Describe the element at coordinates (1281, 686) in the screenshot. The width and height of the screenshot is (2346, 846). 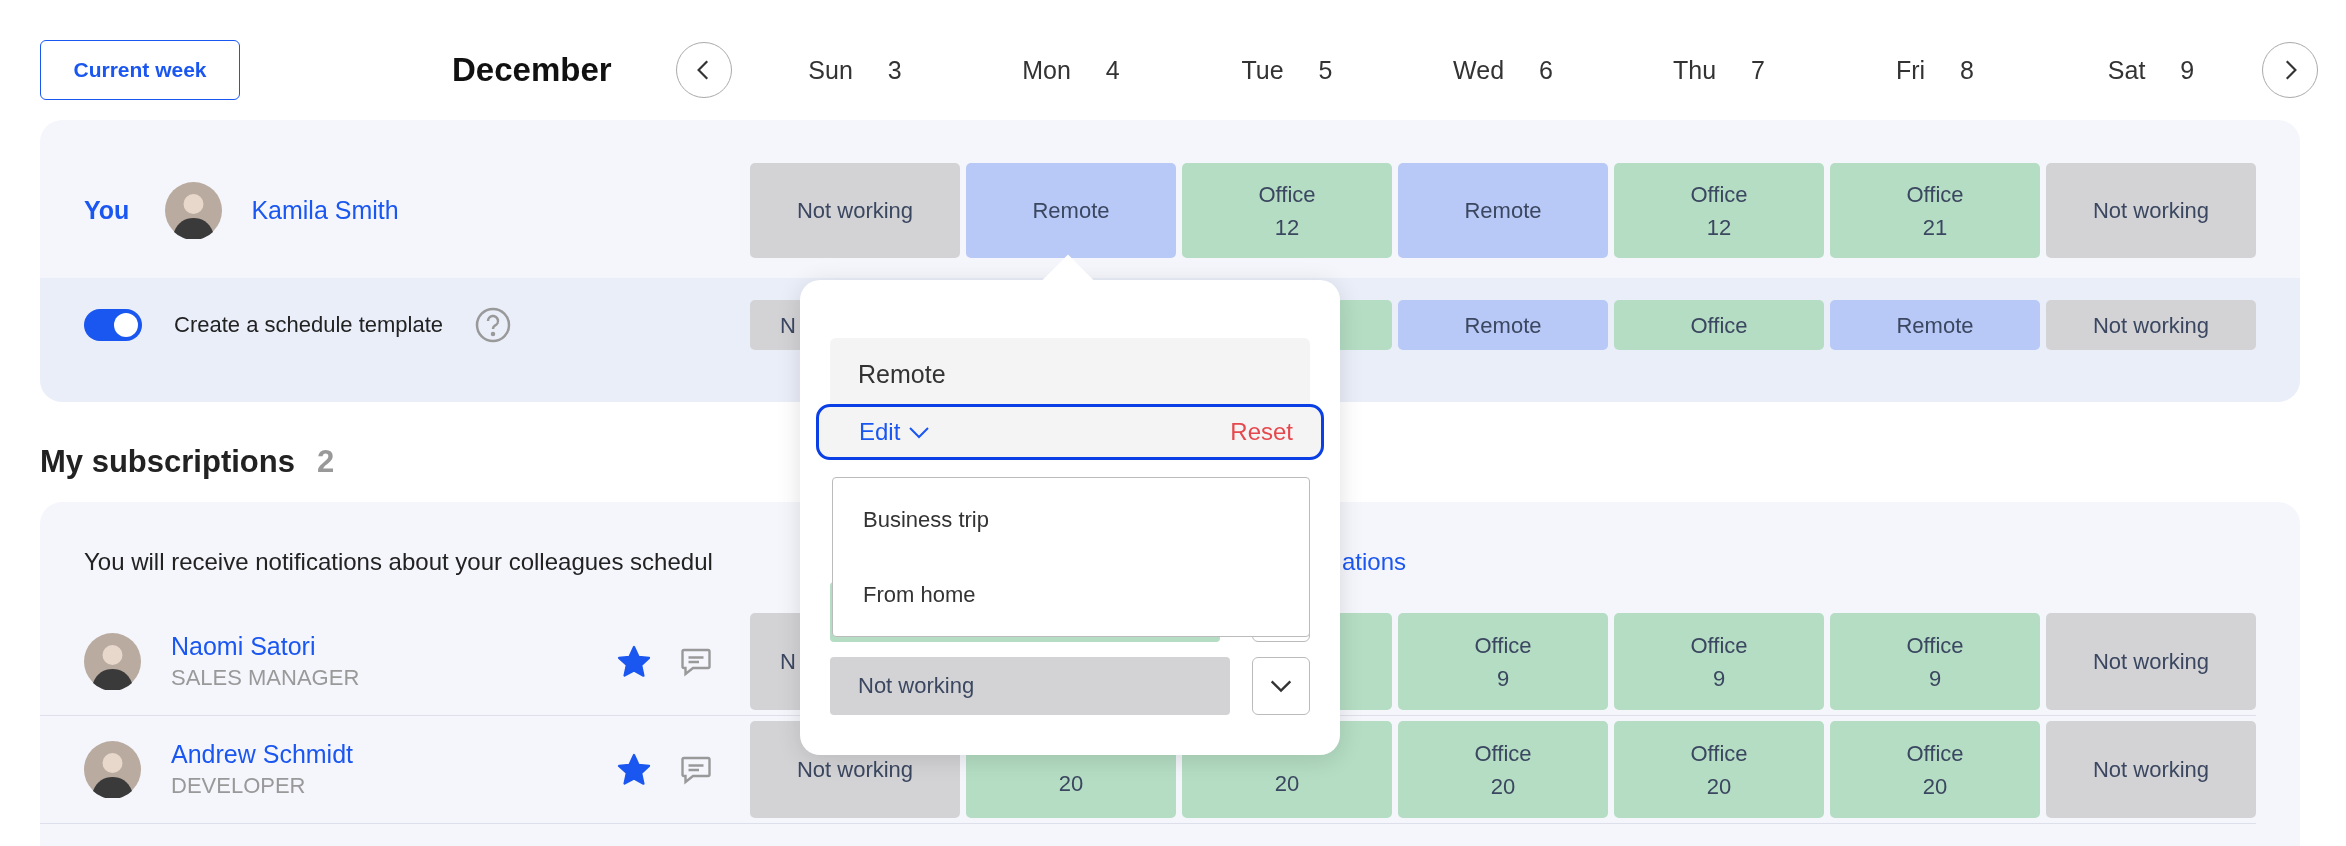
I see `dropdown-button` at that location.